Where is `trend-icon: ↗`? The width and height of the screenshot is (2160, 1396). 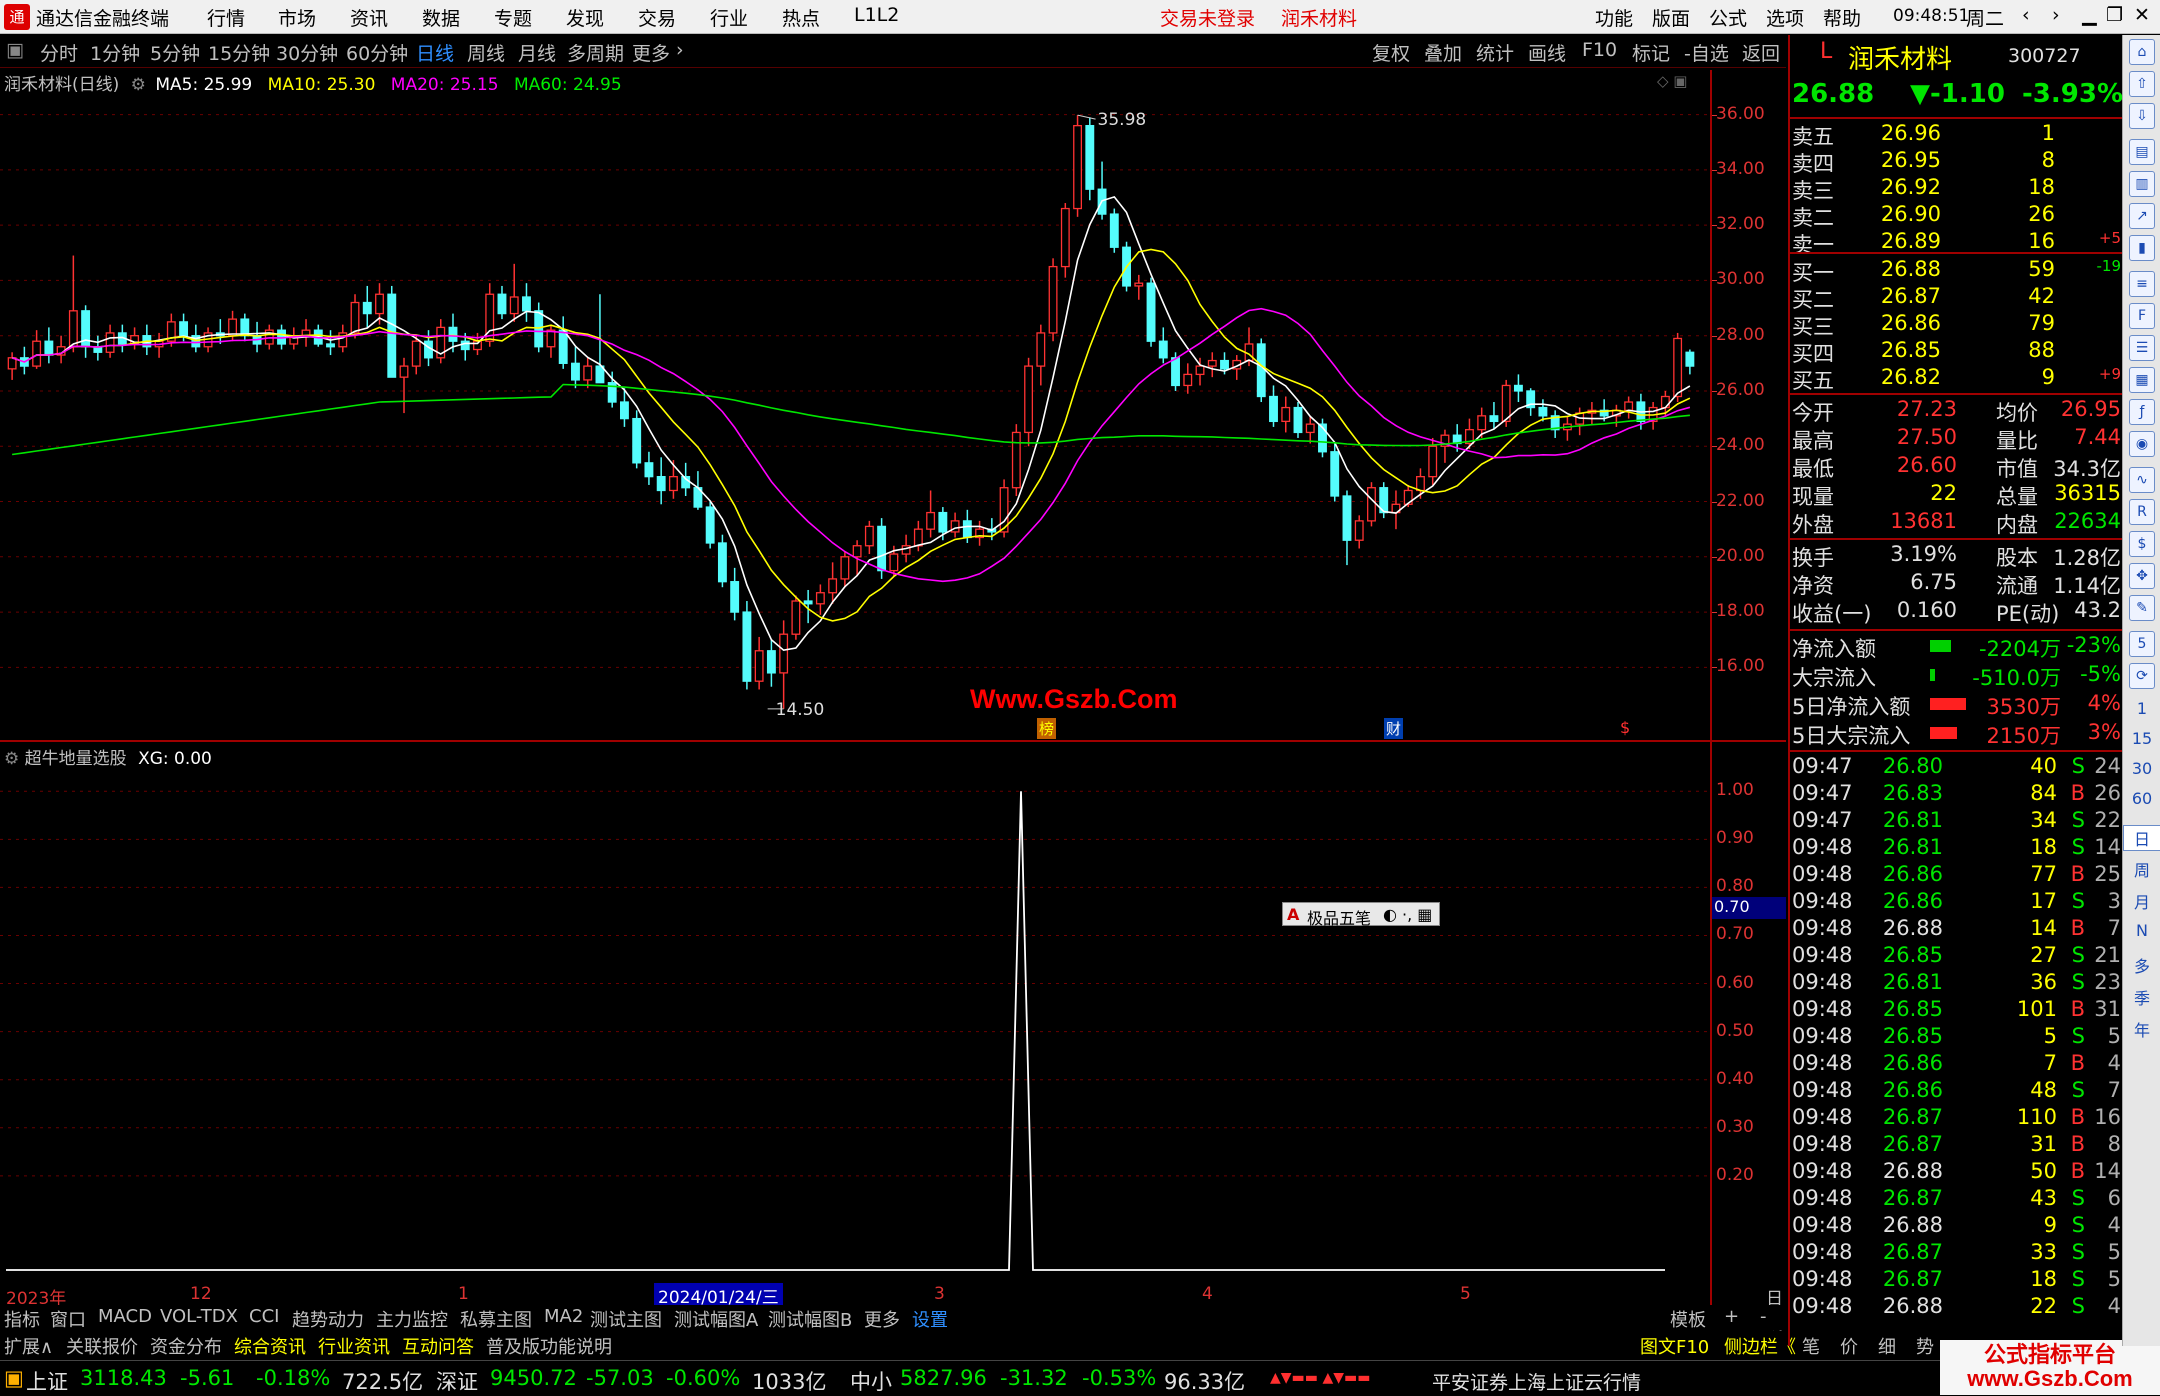
trend-icon: ↗ is located at coordinates (2142, 216).